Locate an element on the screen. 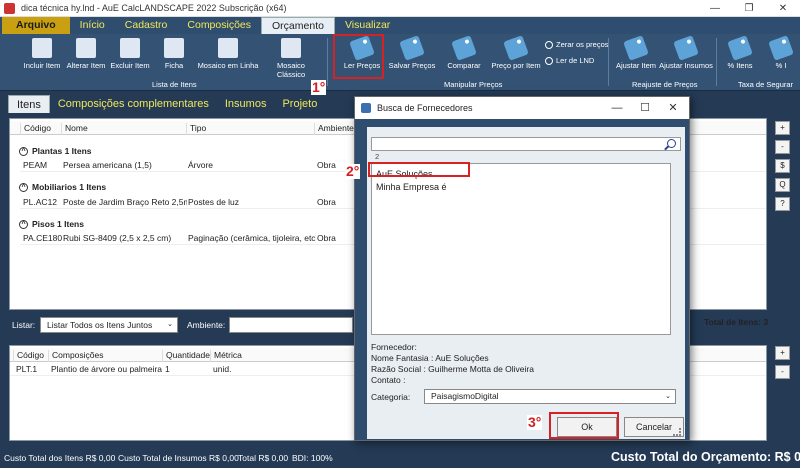 This screenshot has width=800, height=468. col-tipo: Tipo is located at coordinates (196, 129).